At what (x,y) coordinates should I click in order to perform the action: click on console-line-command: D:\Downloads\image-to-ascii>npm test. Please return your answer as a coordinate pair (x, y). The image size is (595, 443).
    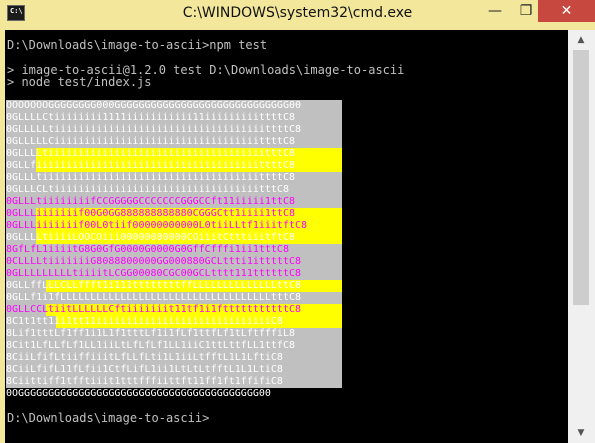
    Looking at the image, I should click on (137, 45).